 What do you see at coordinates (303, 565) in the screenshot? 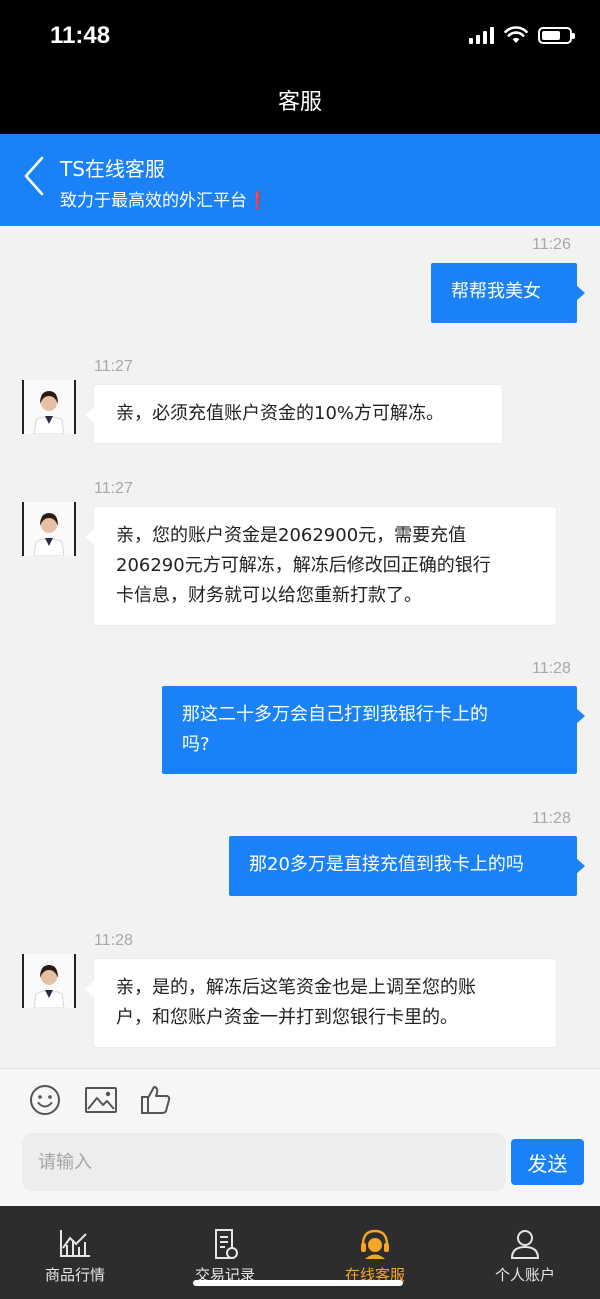
I see `message-line: 206290元方可解冻，解冻后修改回正确的银行` at bounding box center [303, 565].